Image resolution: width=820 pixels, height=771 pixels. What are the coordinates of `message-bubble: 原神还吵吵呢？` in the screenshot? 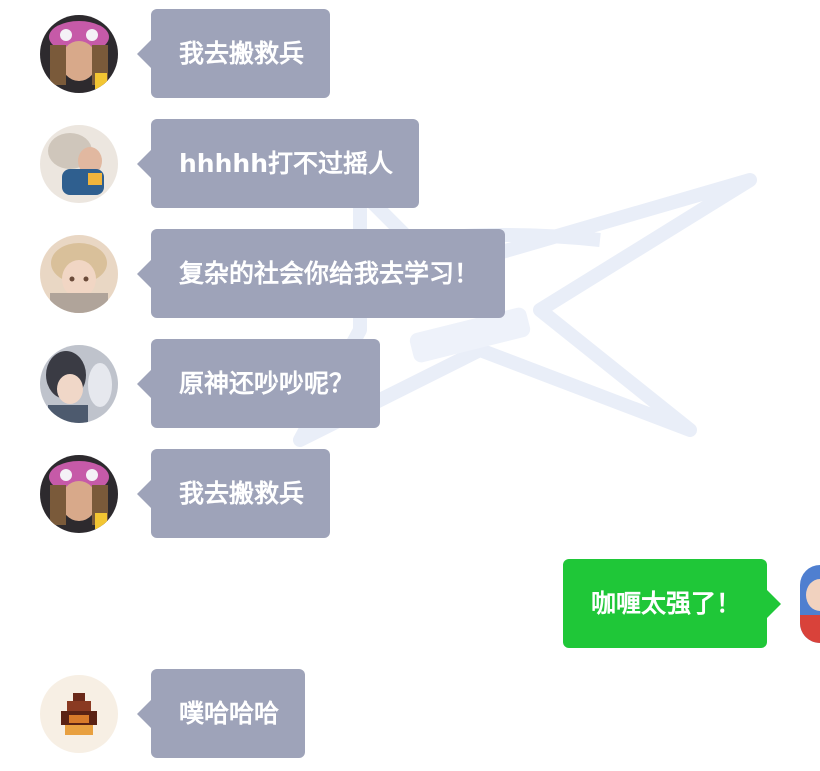 It's located at (258, 383).